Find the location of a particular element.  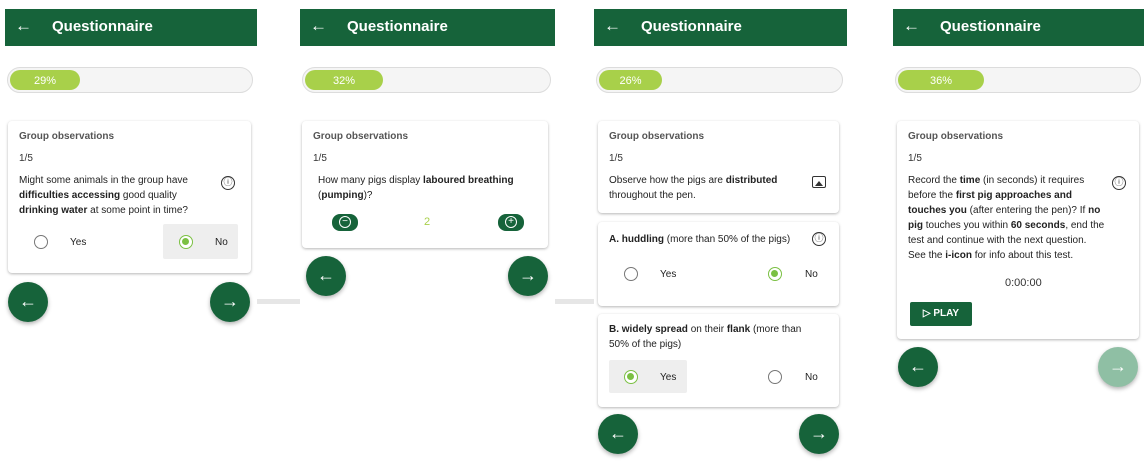

progress-label: 32% is located at coordinates (344, 81).